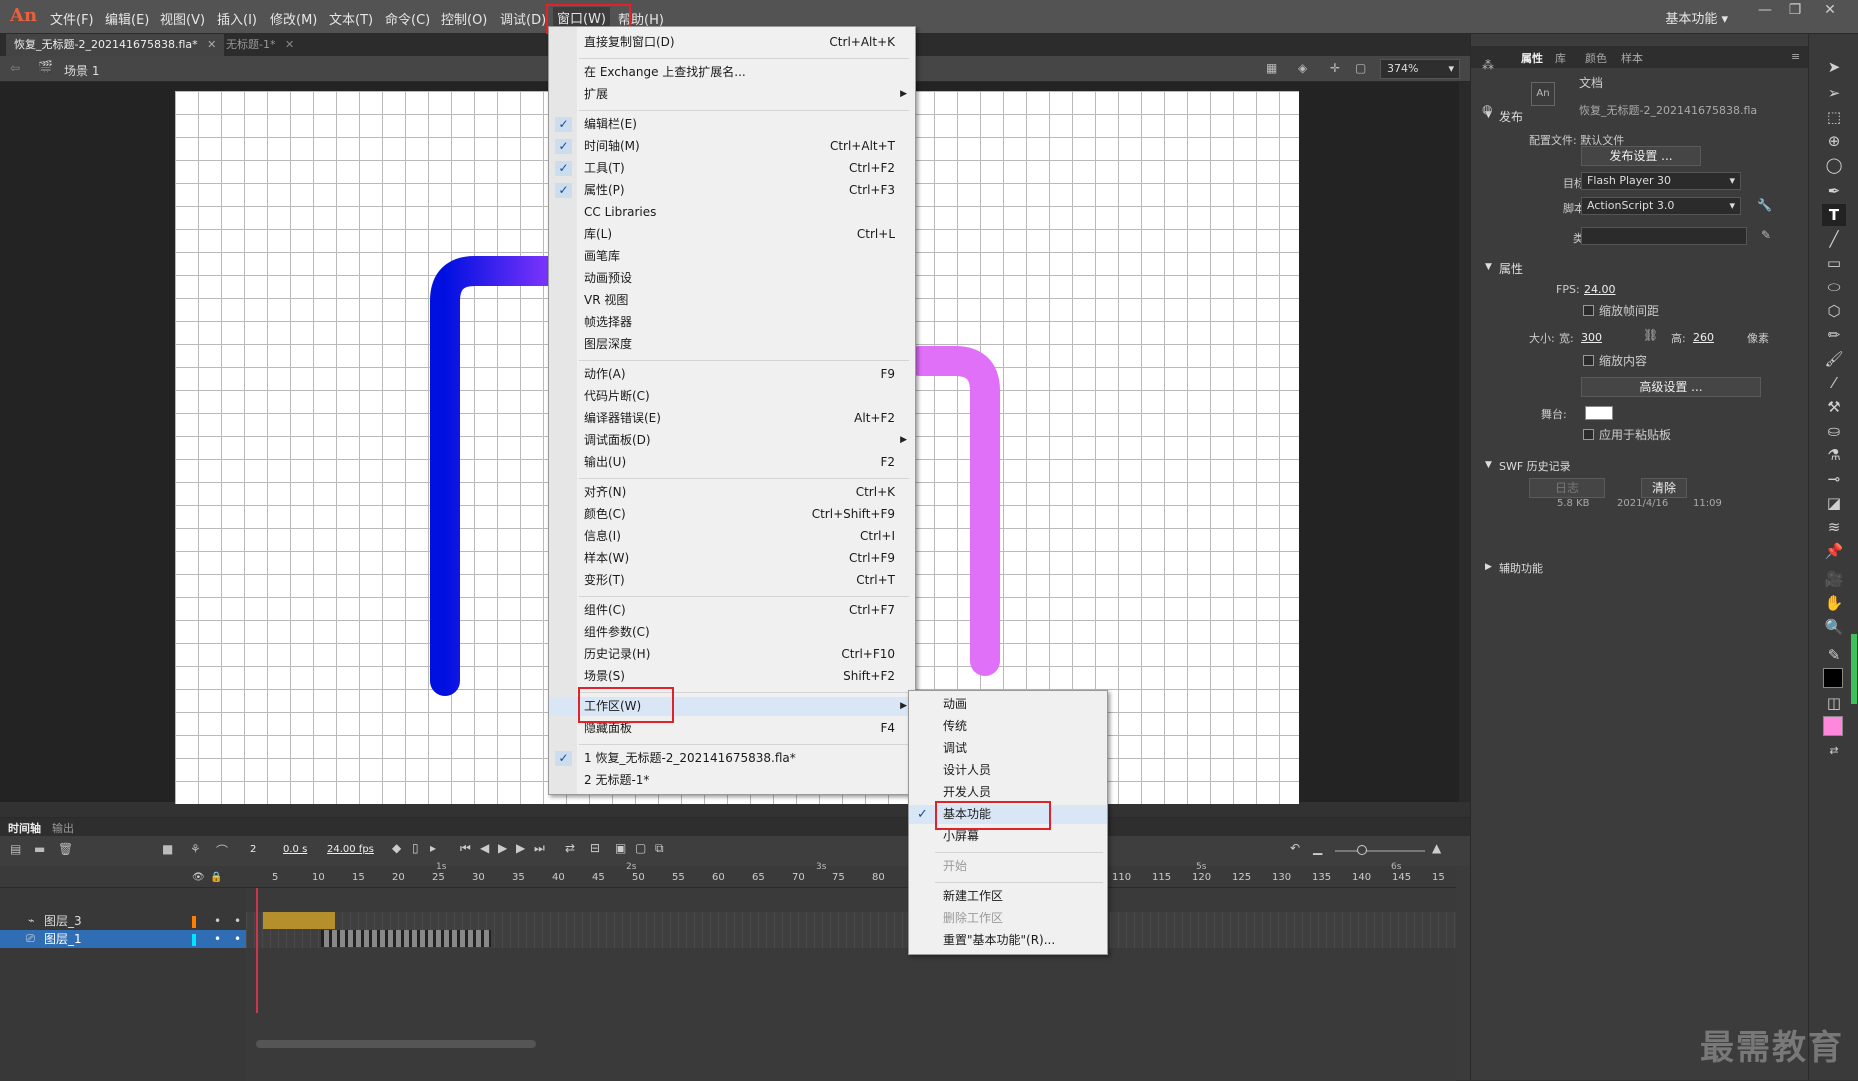  I want to click on window-menu-item: 图层深度, so click(732, 344).